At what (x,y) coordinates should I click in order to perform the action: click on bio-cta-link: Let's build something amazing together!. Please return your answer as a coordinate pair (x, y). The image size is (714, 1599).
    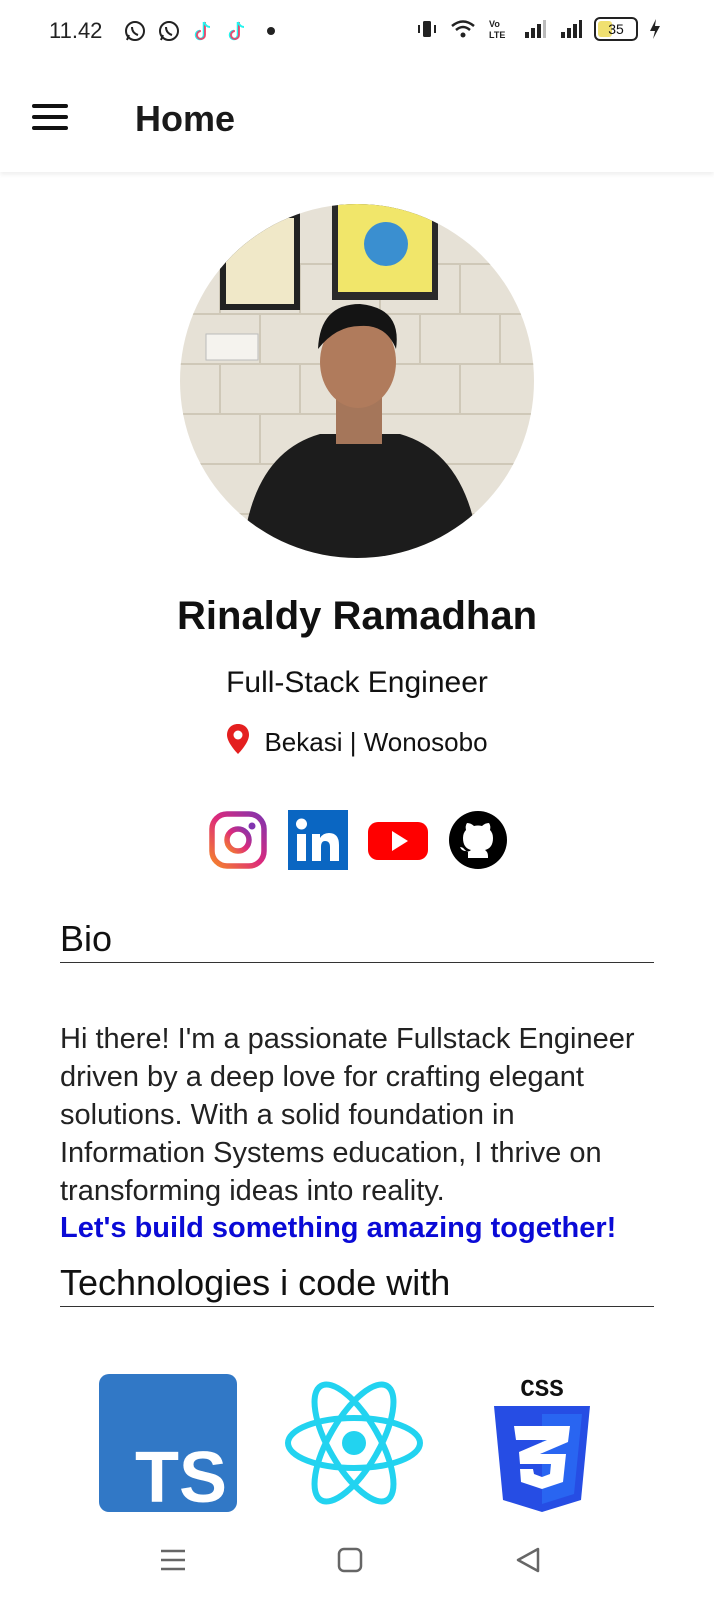
    Looking at the image, I should click on (338, 1228).